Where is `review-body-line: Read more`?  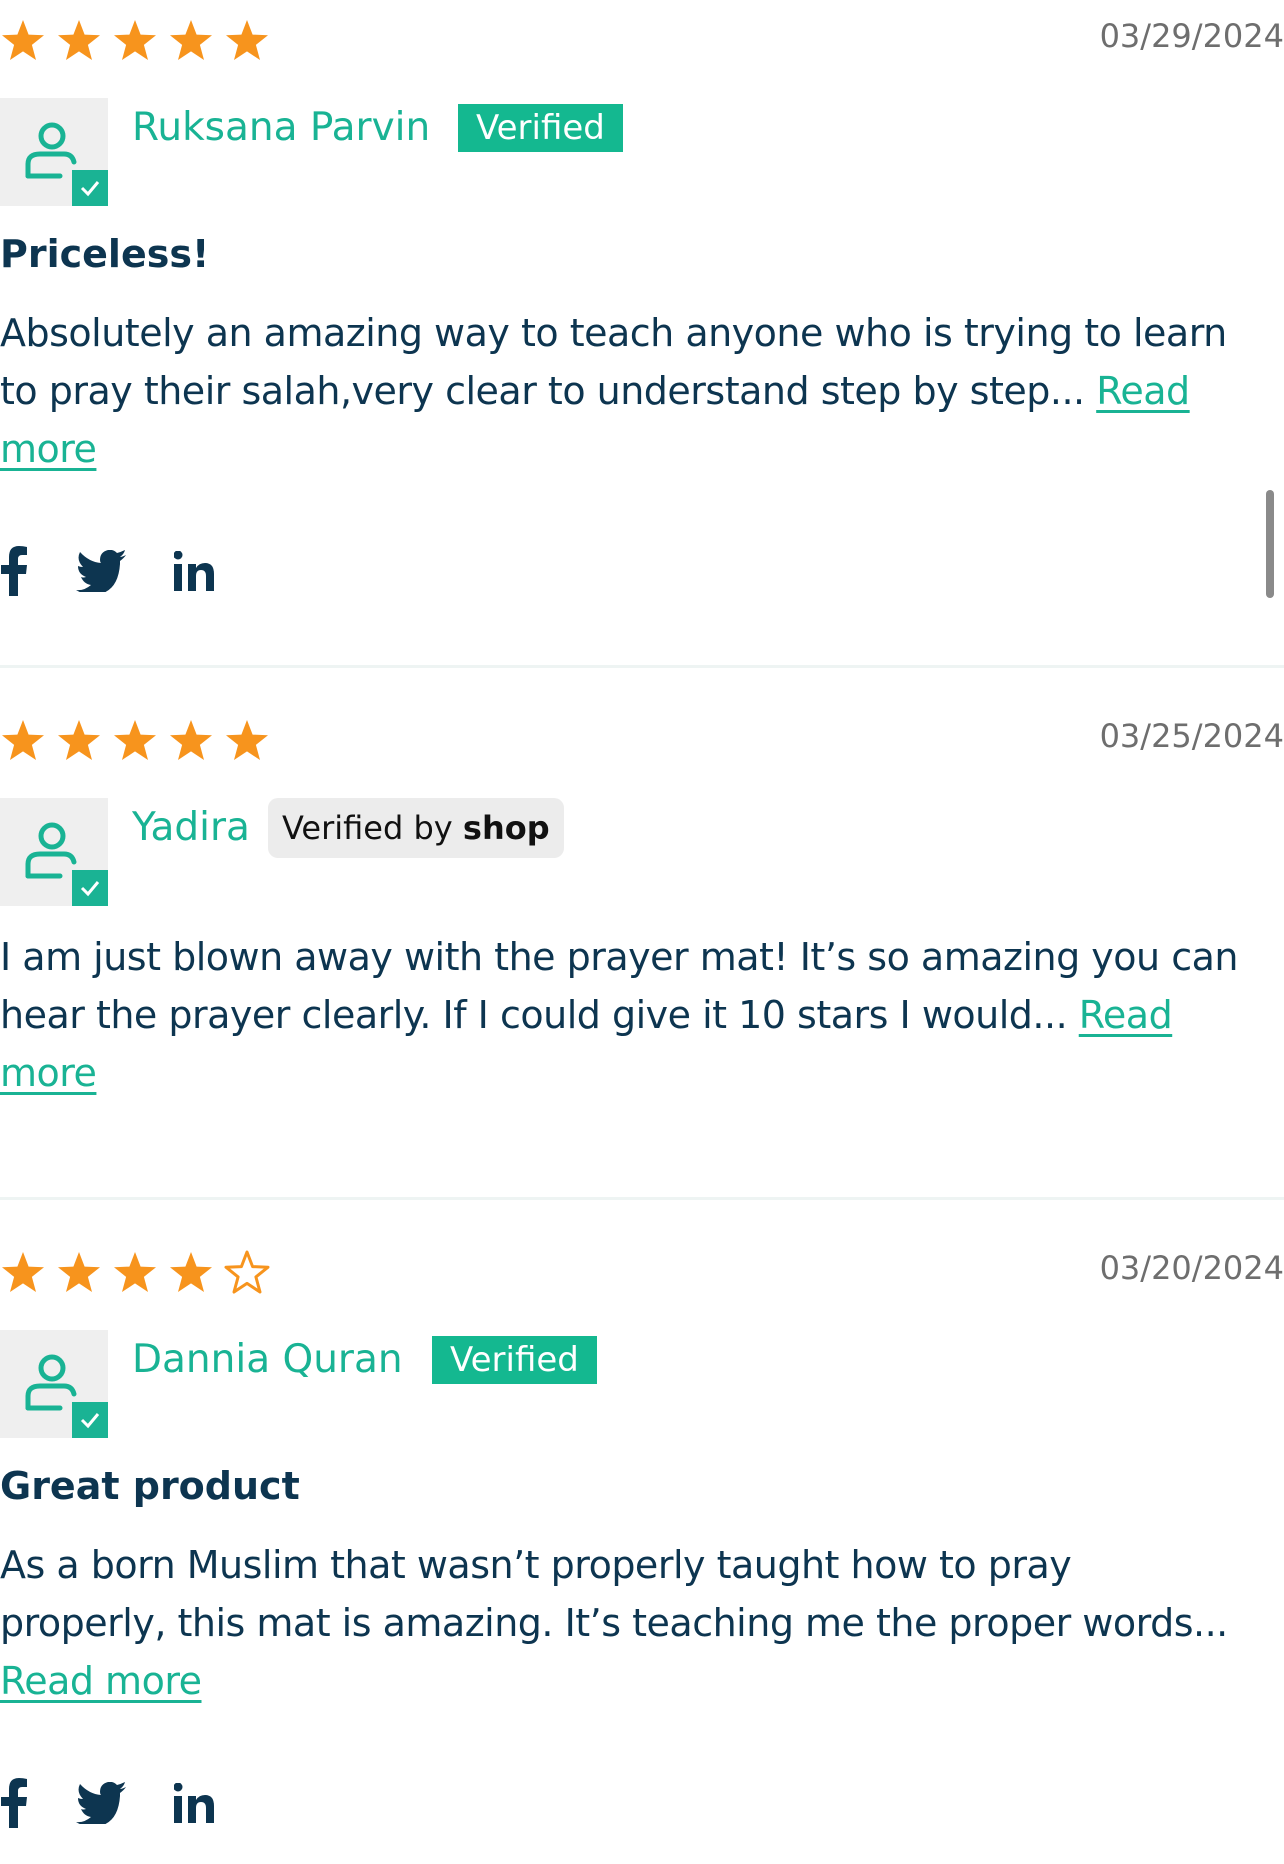
review-body-line: Read more is located at coordinates (642, 1681).